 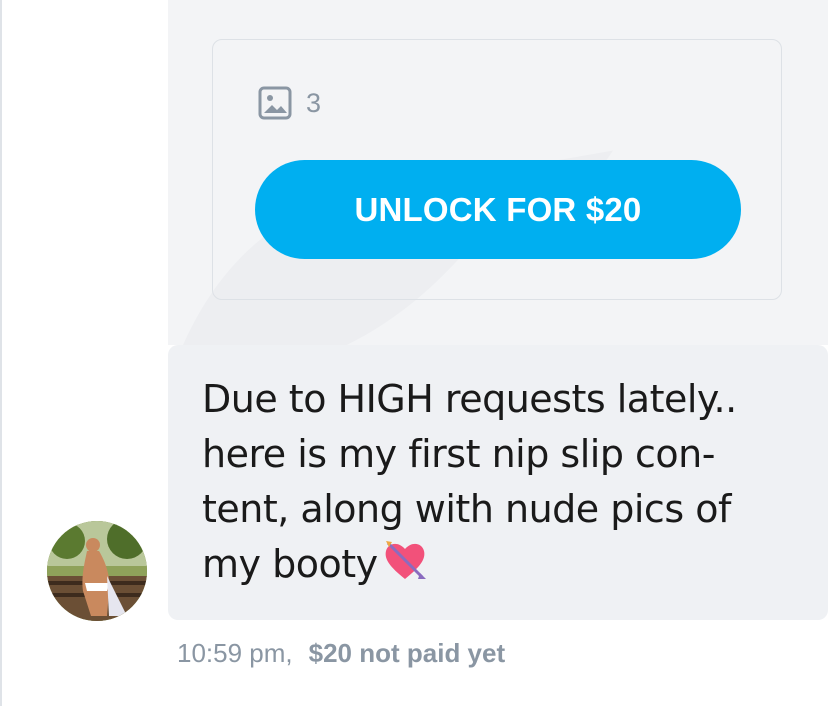 What do you see at coordinates (502, 564) in the screenshot?
I see `message-line: my booty` at bounding box center [502, 564].